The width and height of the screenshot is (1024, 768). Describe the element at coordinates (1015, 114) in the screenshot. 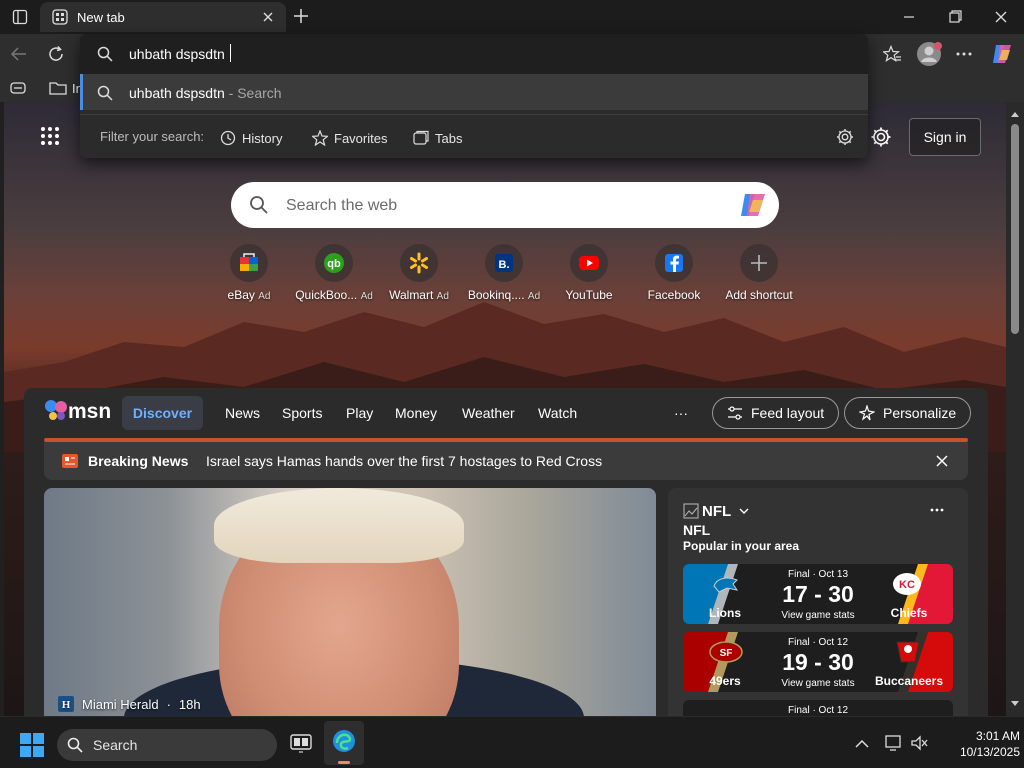

I see `scroll-up-icon` at that location.